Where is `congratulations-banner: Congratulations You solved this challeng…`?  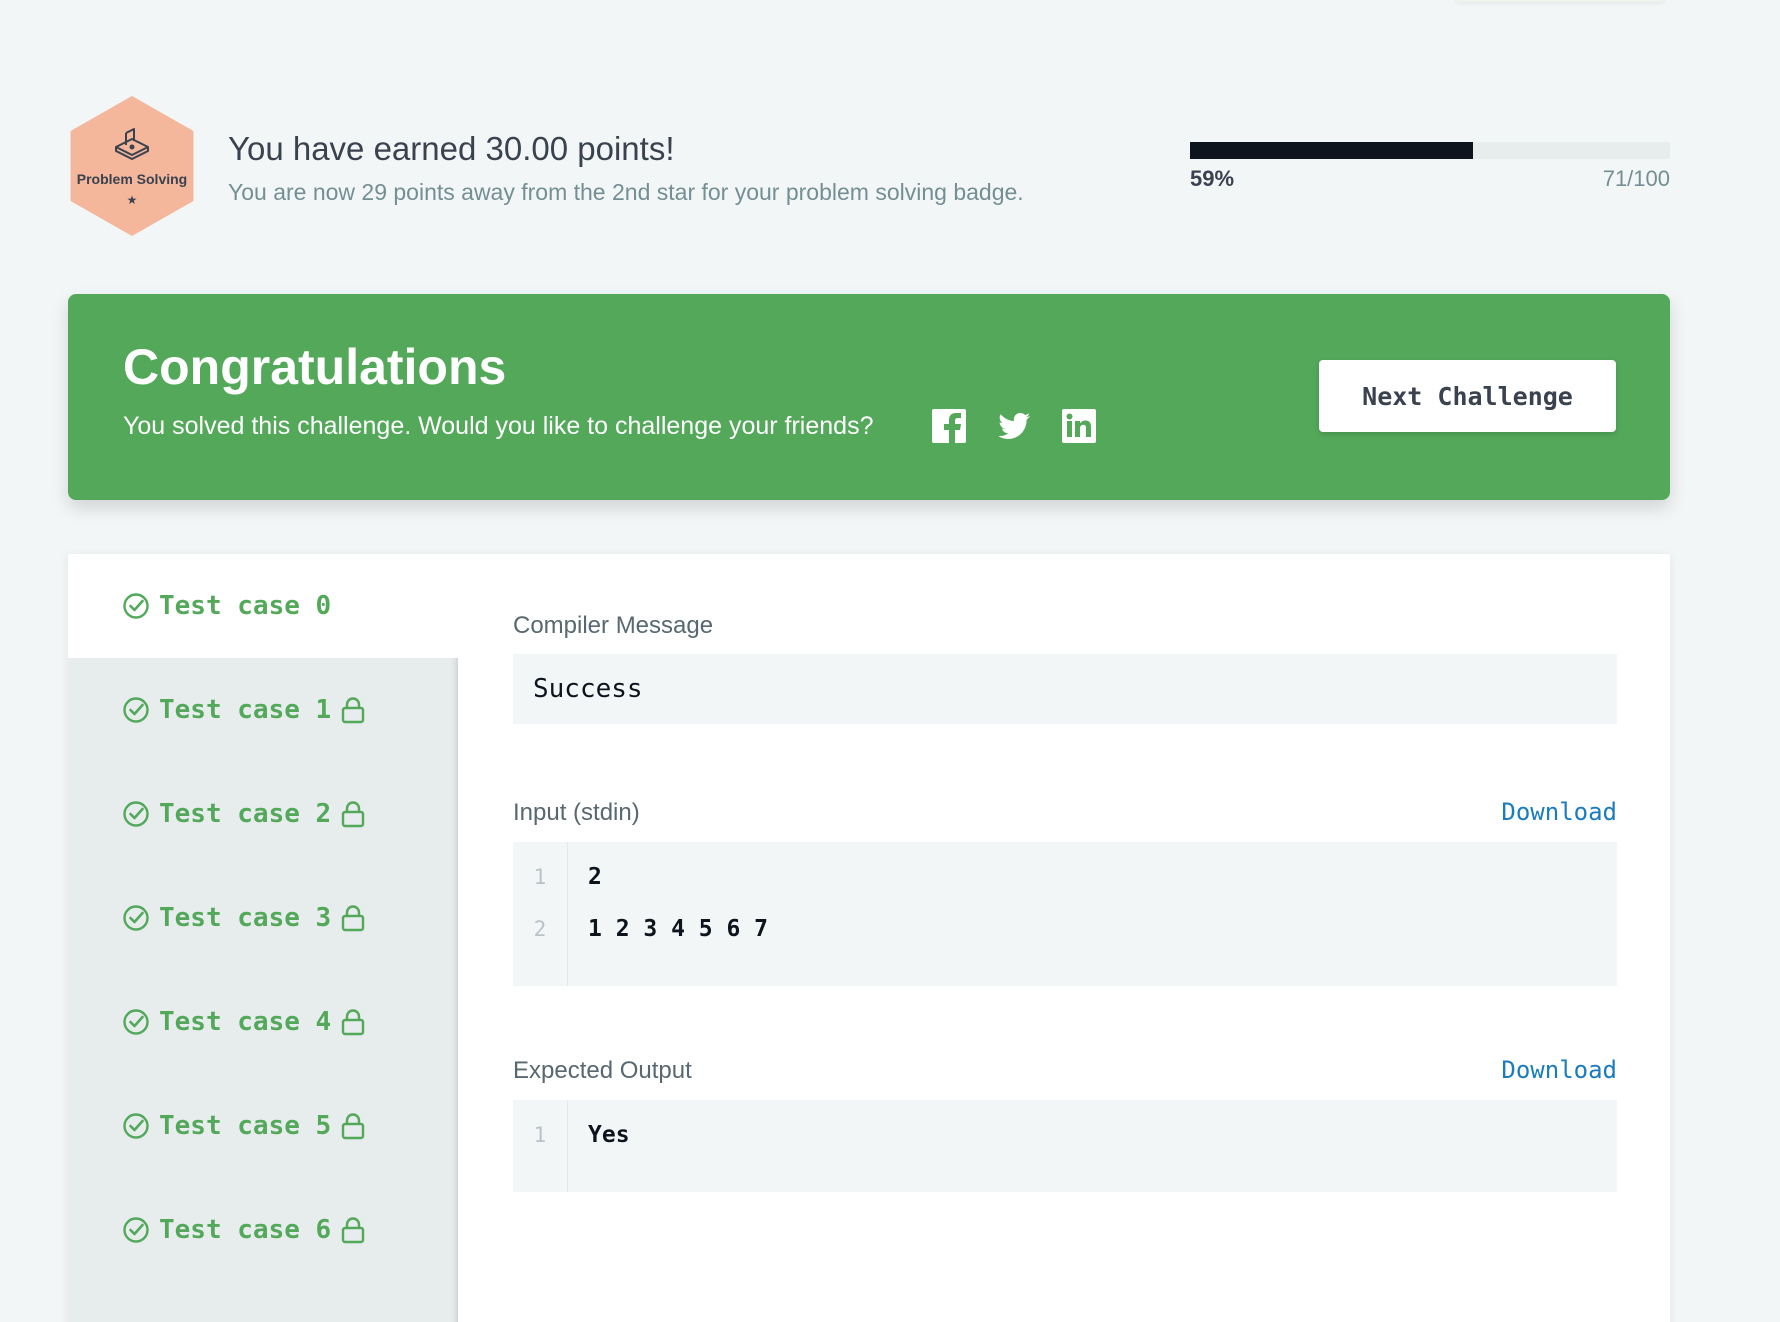 congratulations-banner: Congratulations You solved this challeng… is located at coordinates (869, 397).